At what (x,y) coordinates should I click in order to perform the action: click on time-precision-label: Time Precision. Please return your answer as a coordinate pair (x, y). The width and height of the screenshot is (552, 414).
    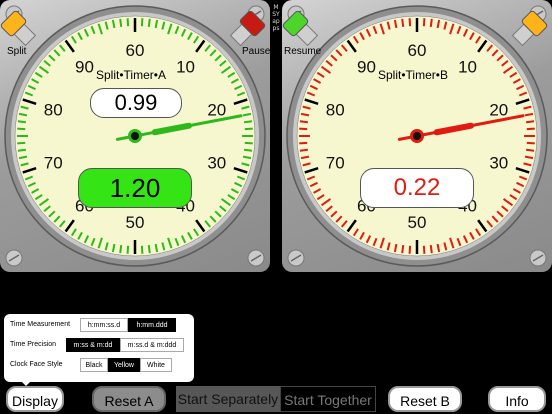
    Looking at the image, I should click on (33, 344).